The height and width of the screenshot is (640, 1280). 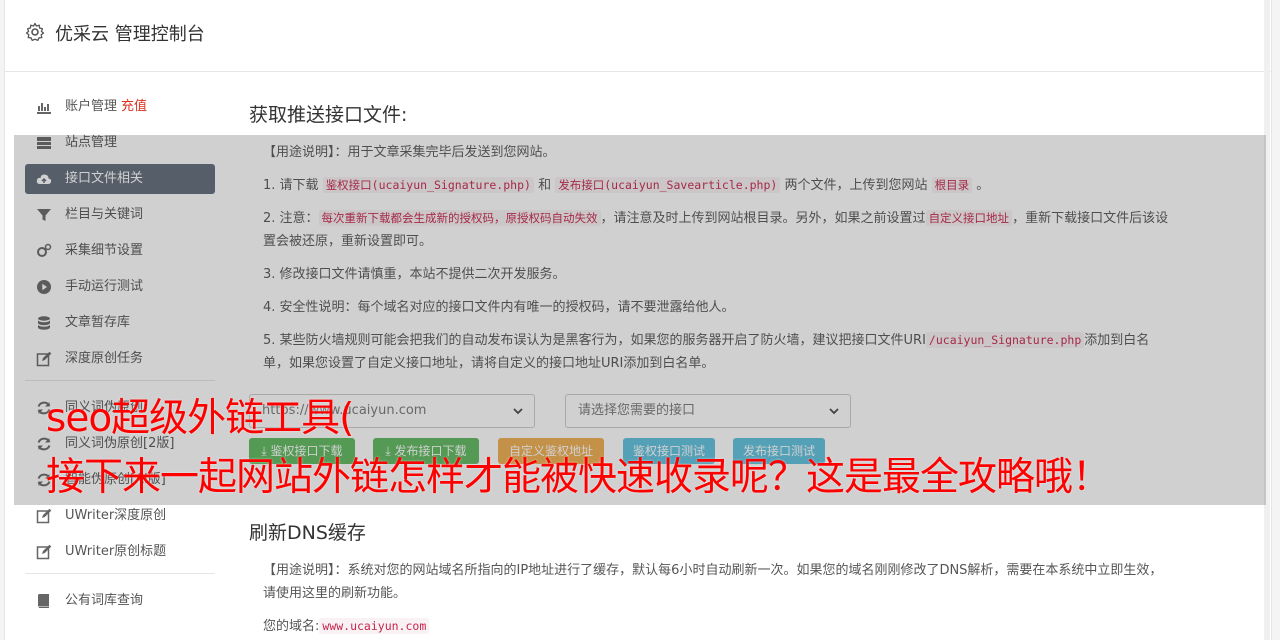 What do you see at coordinates (44, 250) in the screenshot?
I see `cogs-icon` at bounding box center [44, 250].